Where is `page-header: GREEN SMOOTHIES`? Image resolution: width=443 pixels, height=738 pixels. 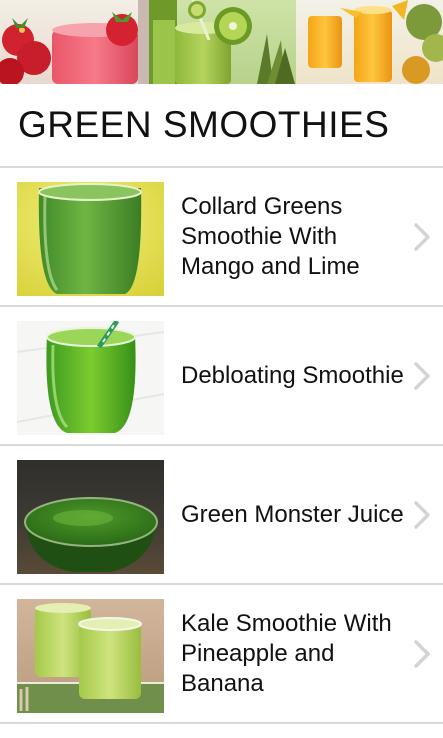 page-header: GREEN SMOOTHIES is located at coordinates (221, 126).